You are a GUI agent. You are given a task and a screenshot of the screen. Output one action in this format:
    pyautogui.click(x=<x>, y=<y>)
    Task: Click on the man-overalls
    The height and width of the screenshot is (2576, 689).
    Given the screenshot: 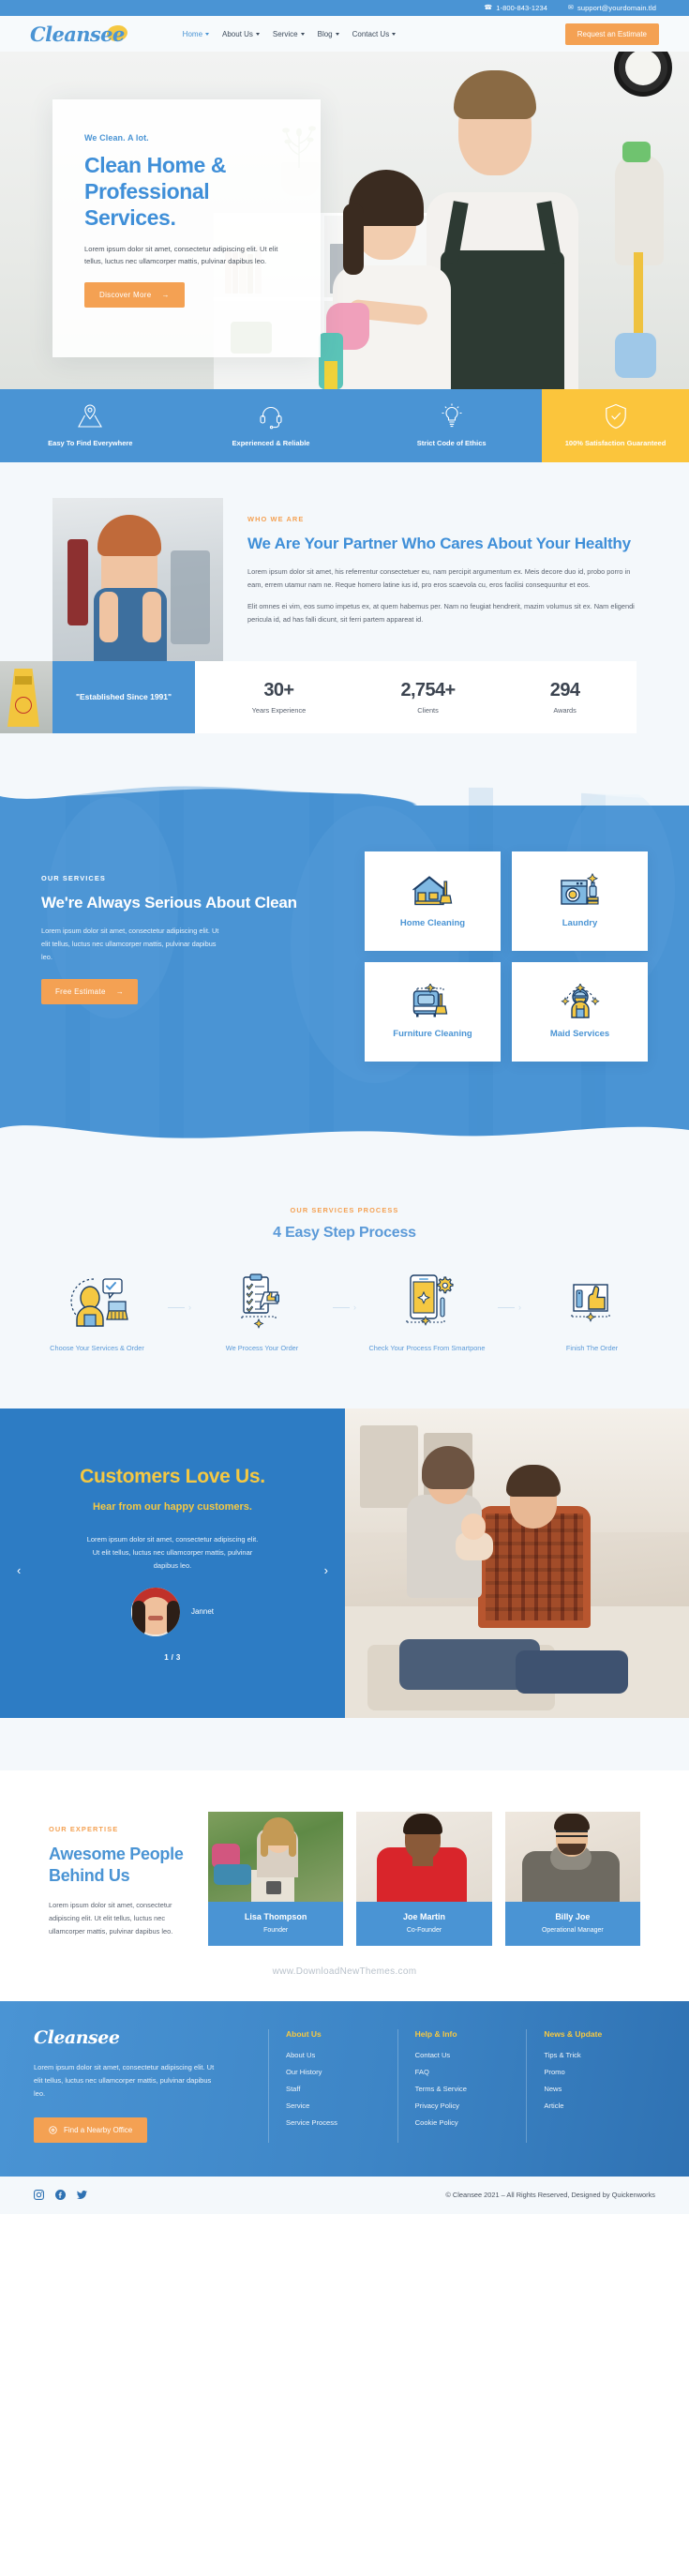 What is the action you would take?
    pyautogui.click(x=502, y=319)
    